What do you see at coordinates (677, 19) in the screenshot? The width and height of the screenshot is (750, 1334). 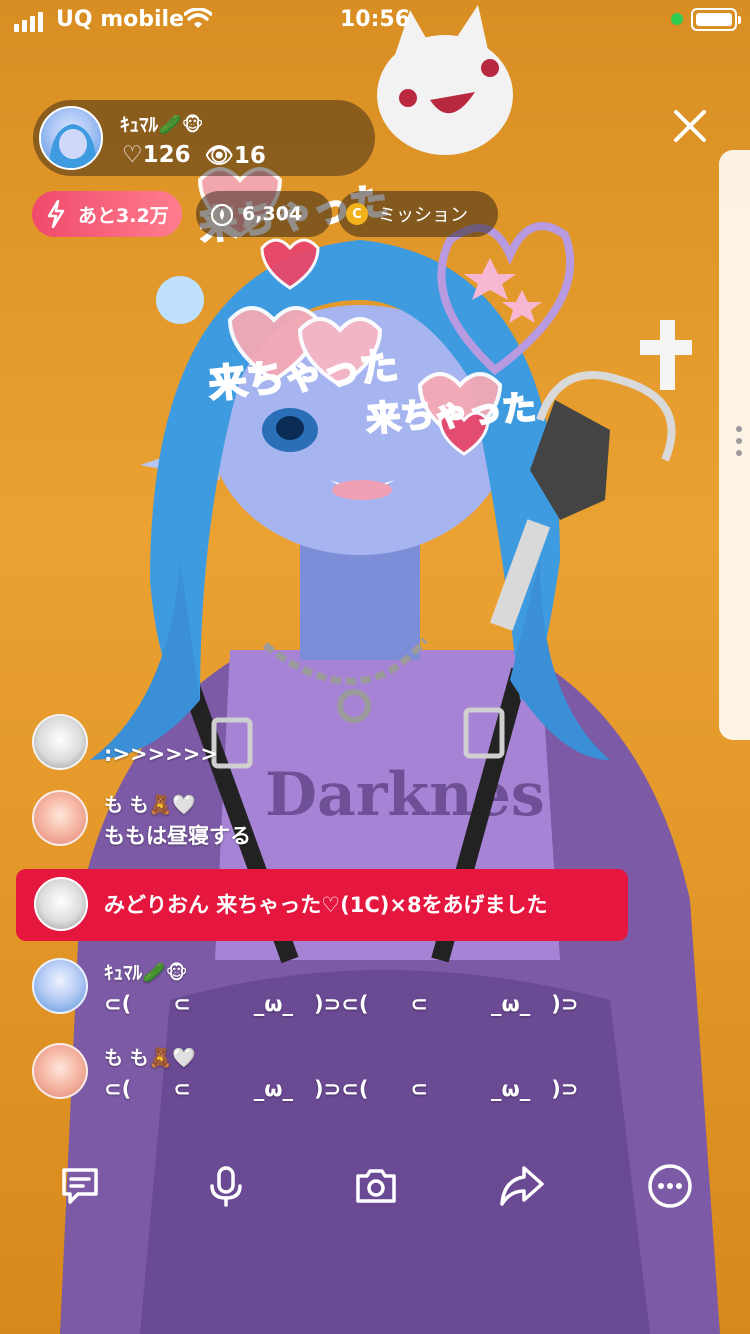 I see `mic-in-use-indicator` at bounding box center [677, 19].